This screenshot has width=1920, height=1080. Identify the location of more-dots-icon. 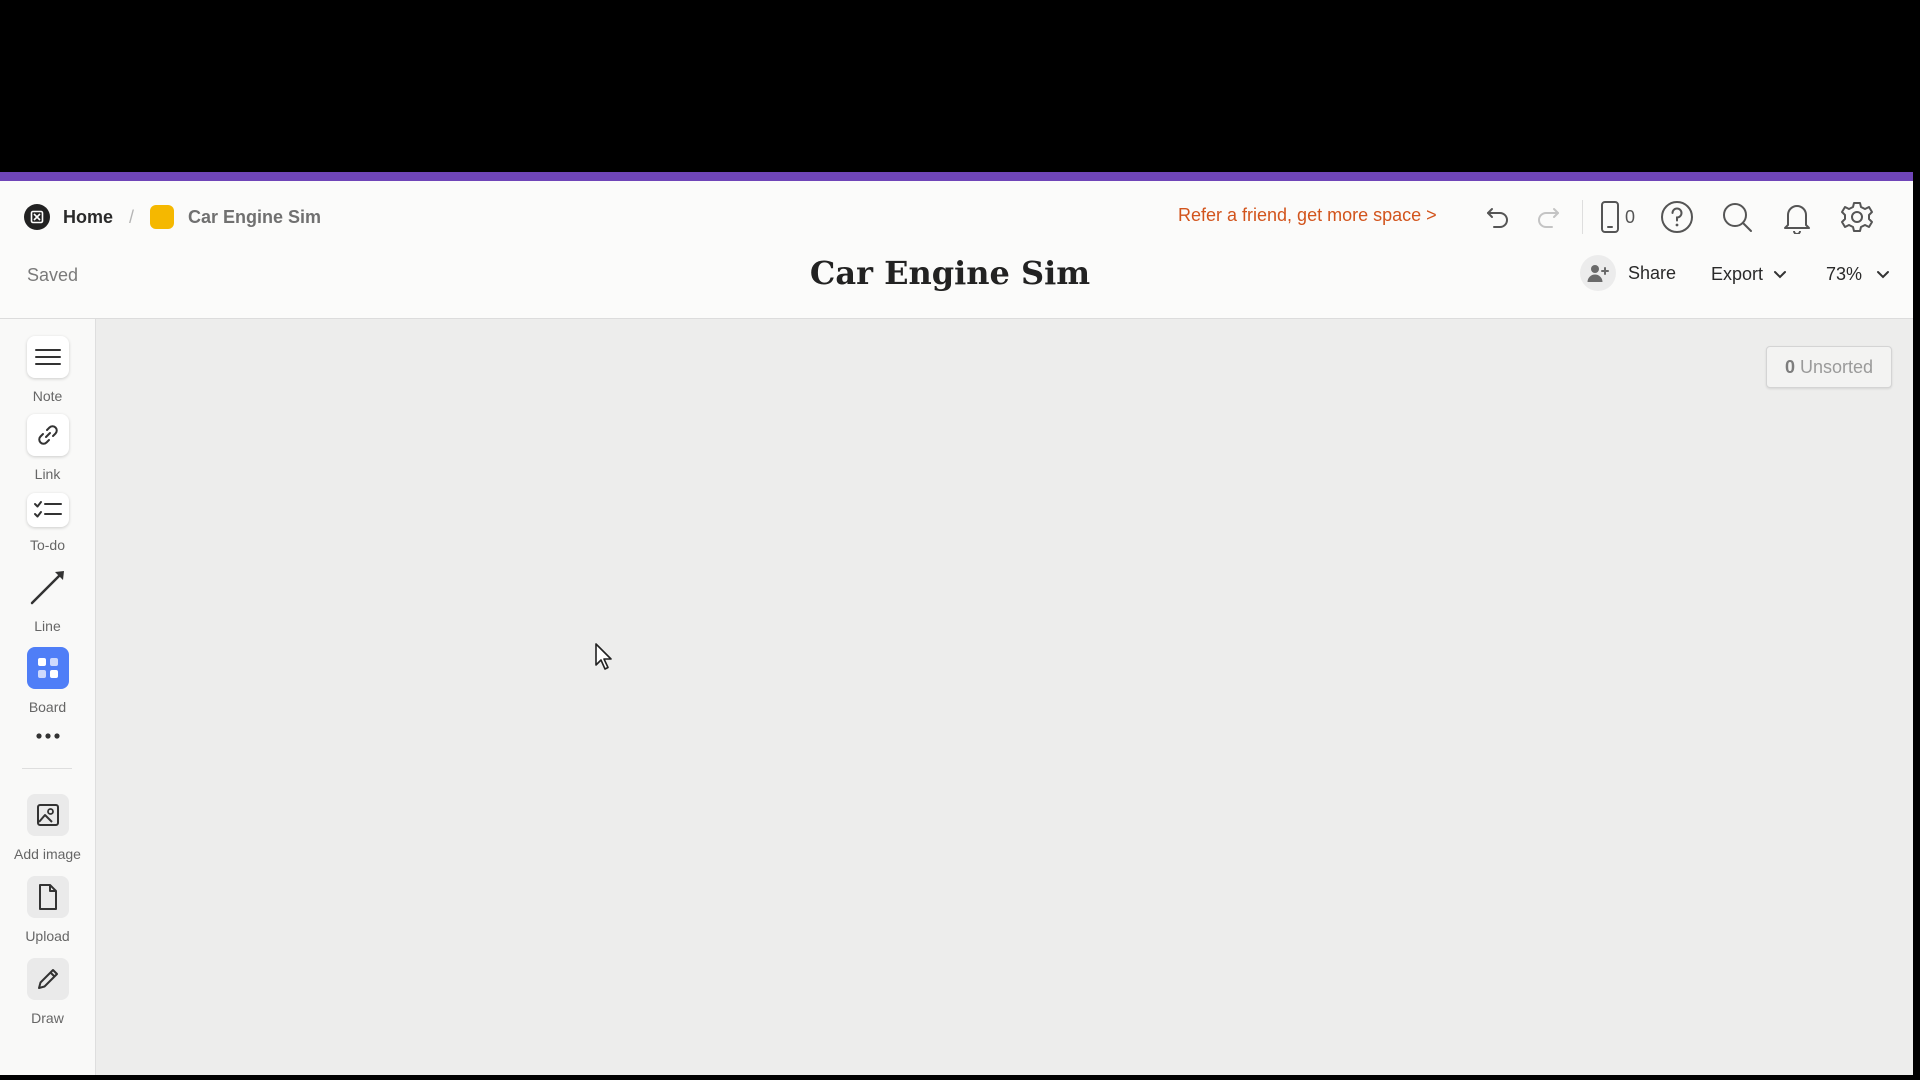
(47, 736).